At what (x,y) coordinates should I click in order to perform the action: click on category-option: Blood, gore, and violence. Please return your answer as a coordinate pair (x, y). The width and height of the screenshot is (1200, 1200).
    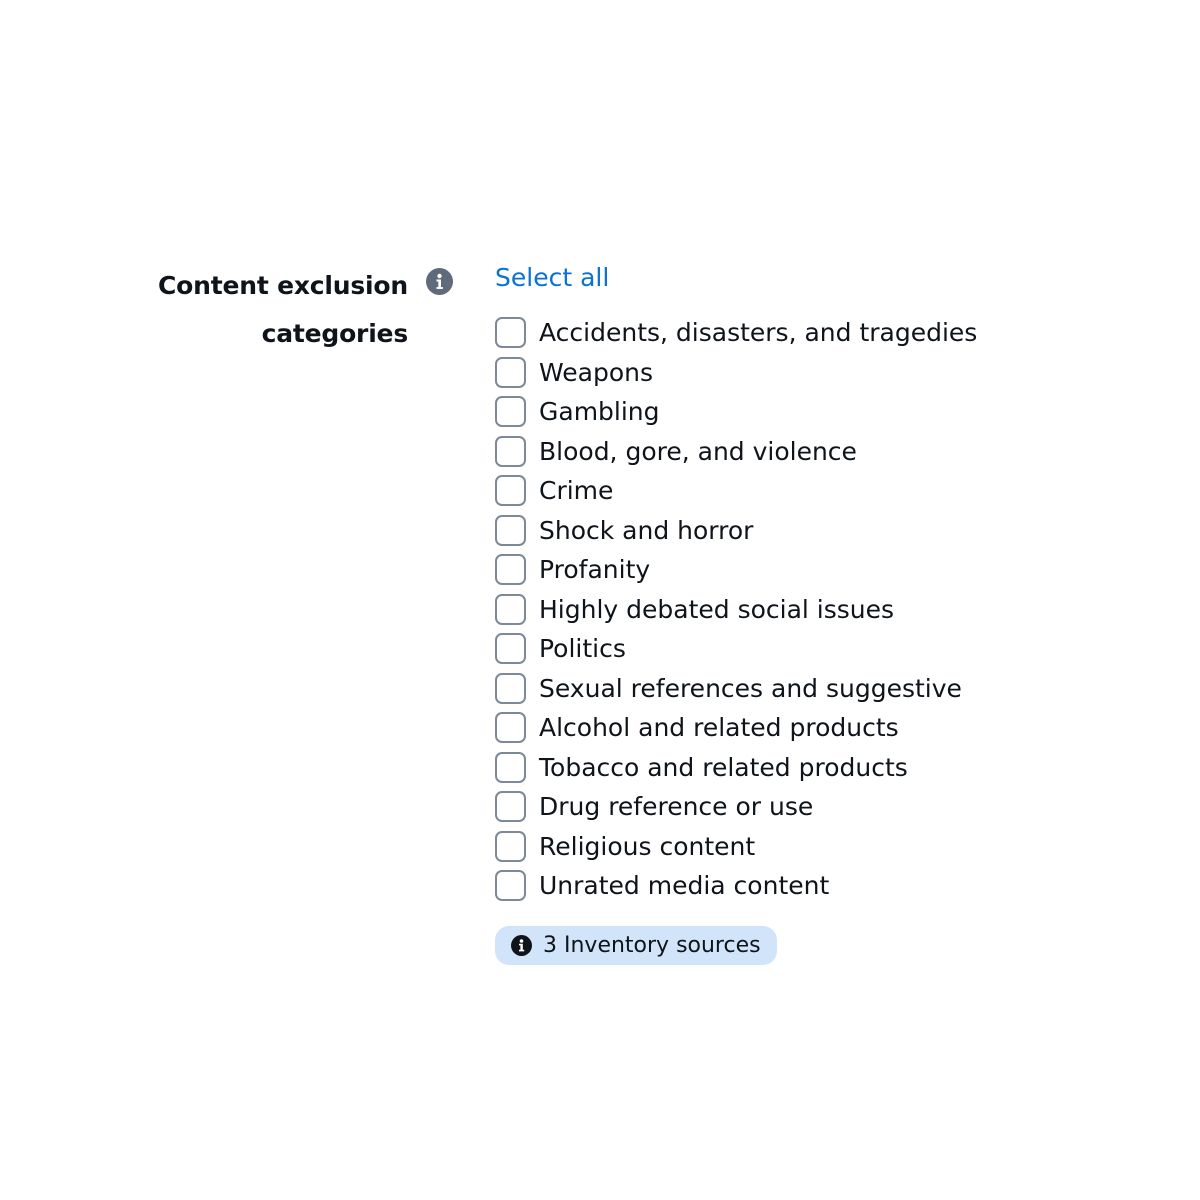
    Looking at the image, I should click on (825, 452).